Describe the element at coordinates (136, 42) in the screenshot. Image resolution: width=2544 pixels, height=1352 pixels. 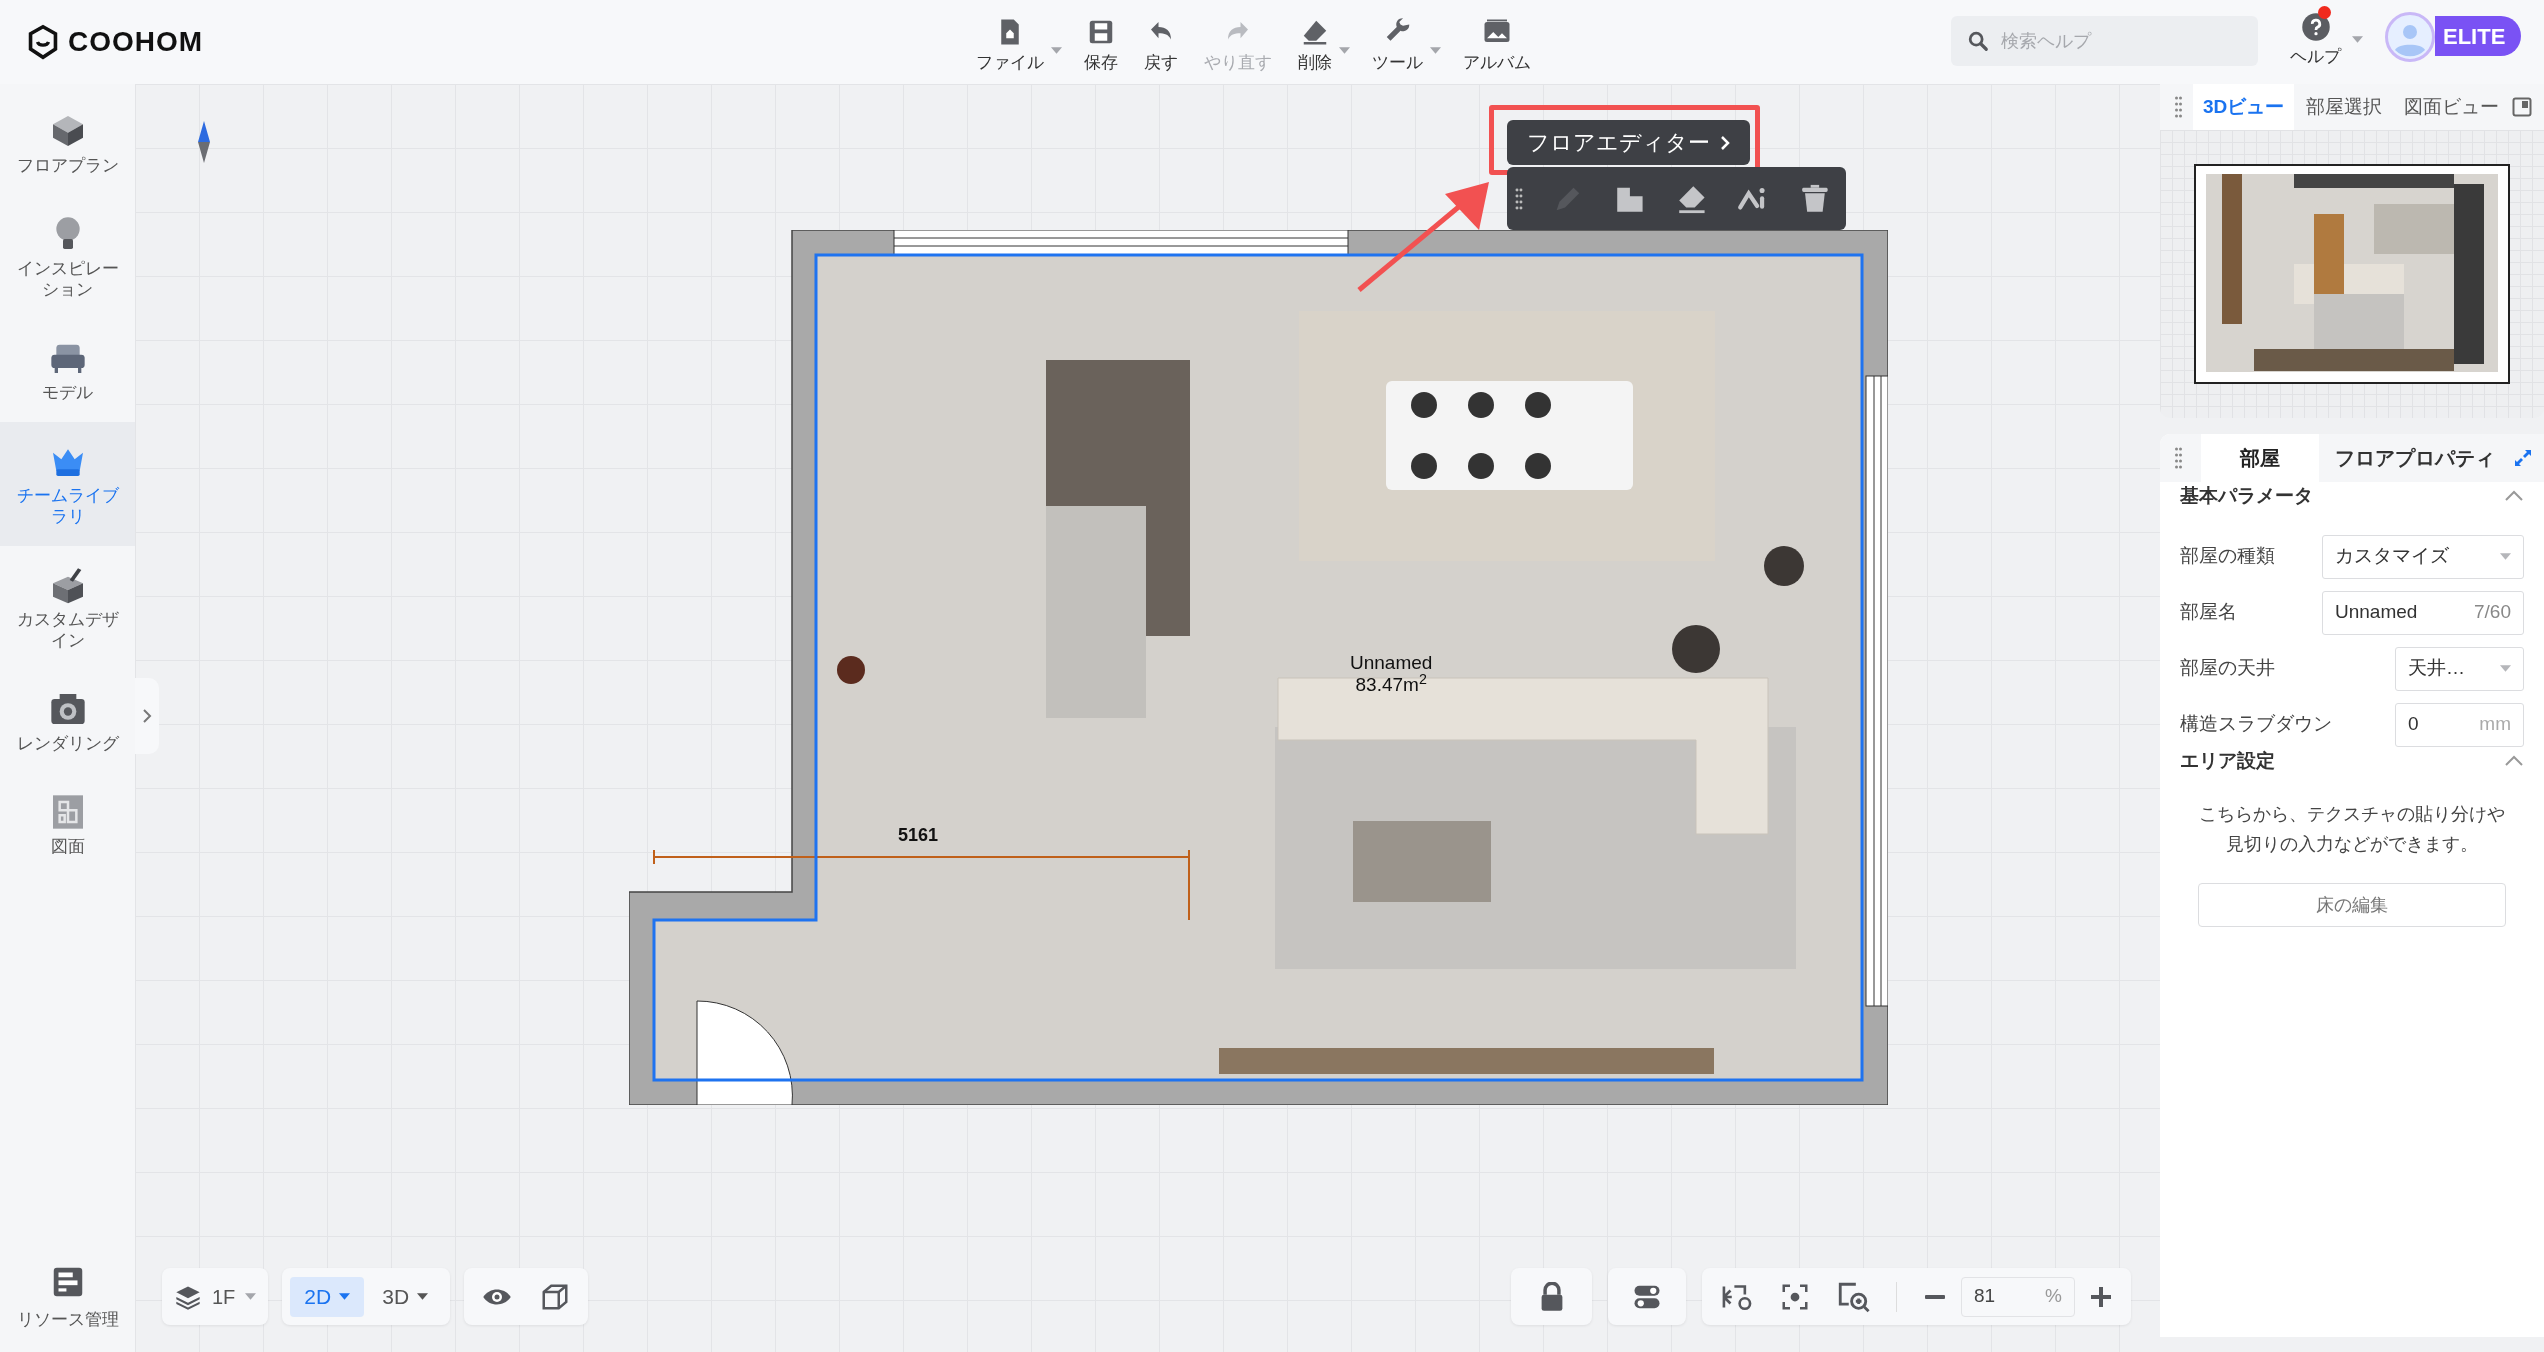
I see `logo-text: COOHOM` at that location.